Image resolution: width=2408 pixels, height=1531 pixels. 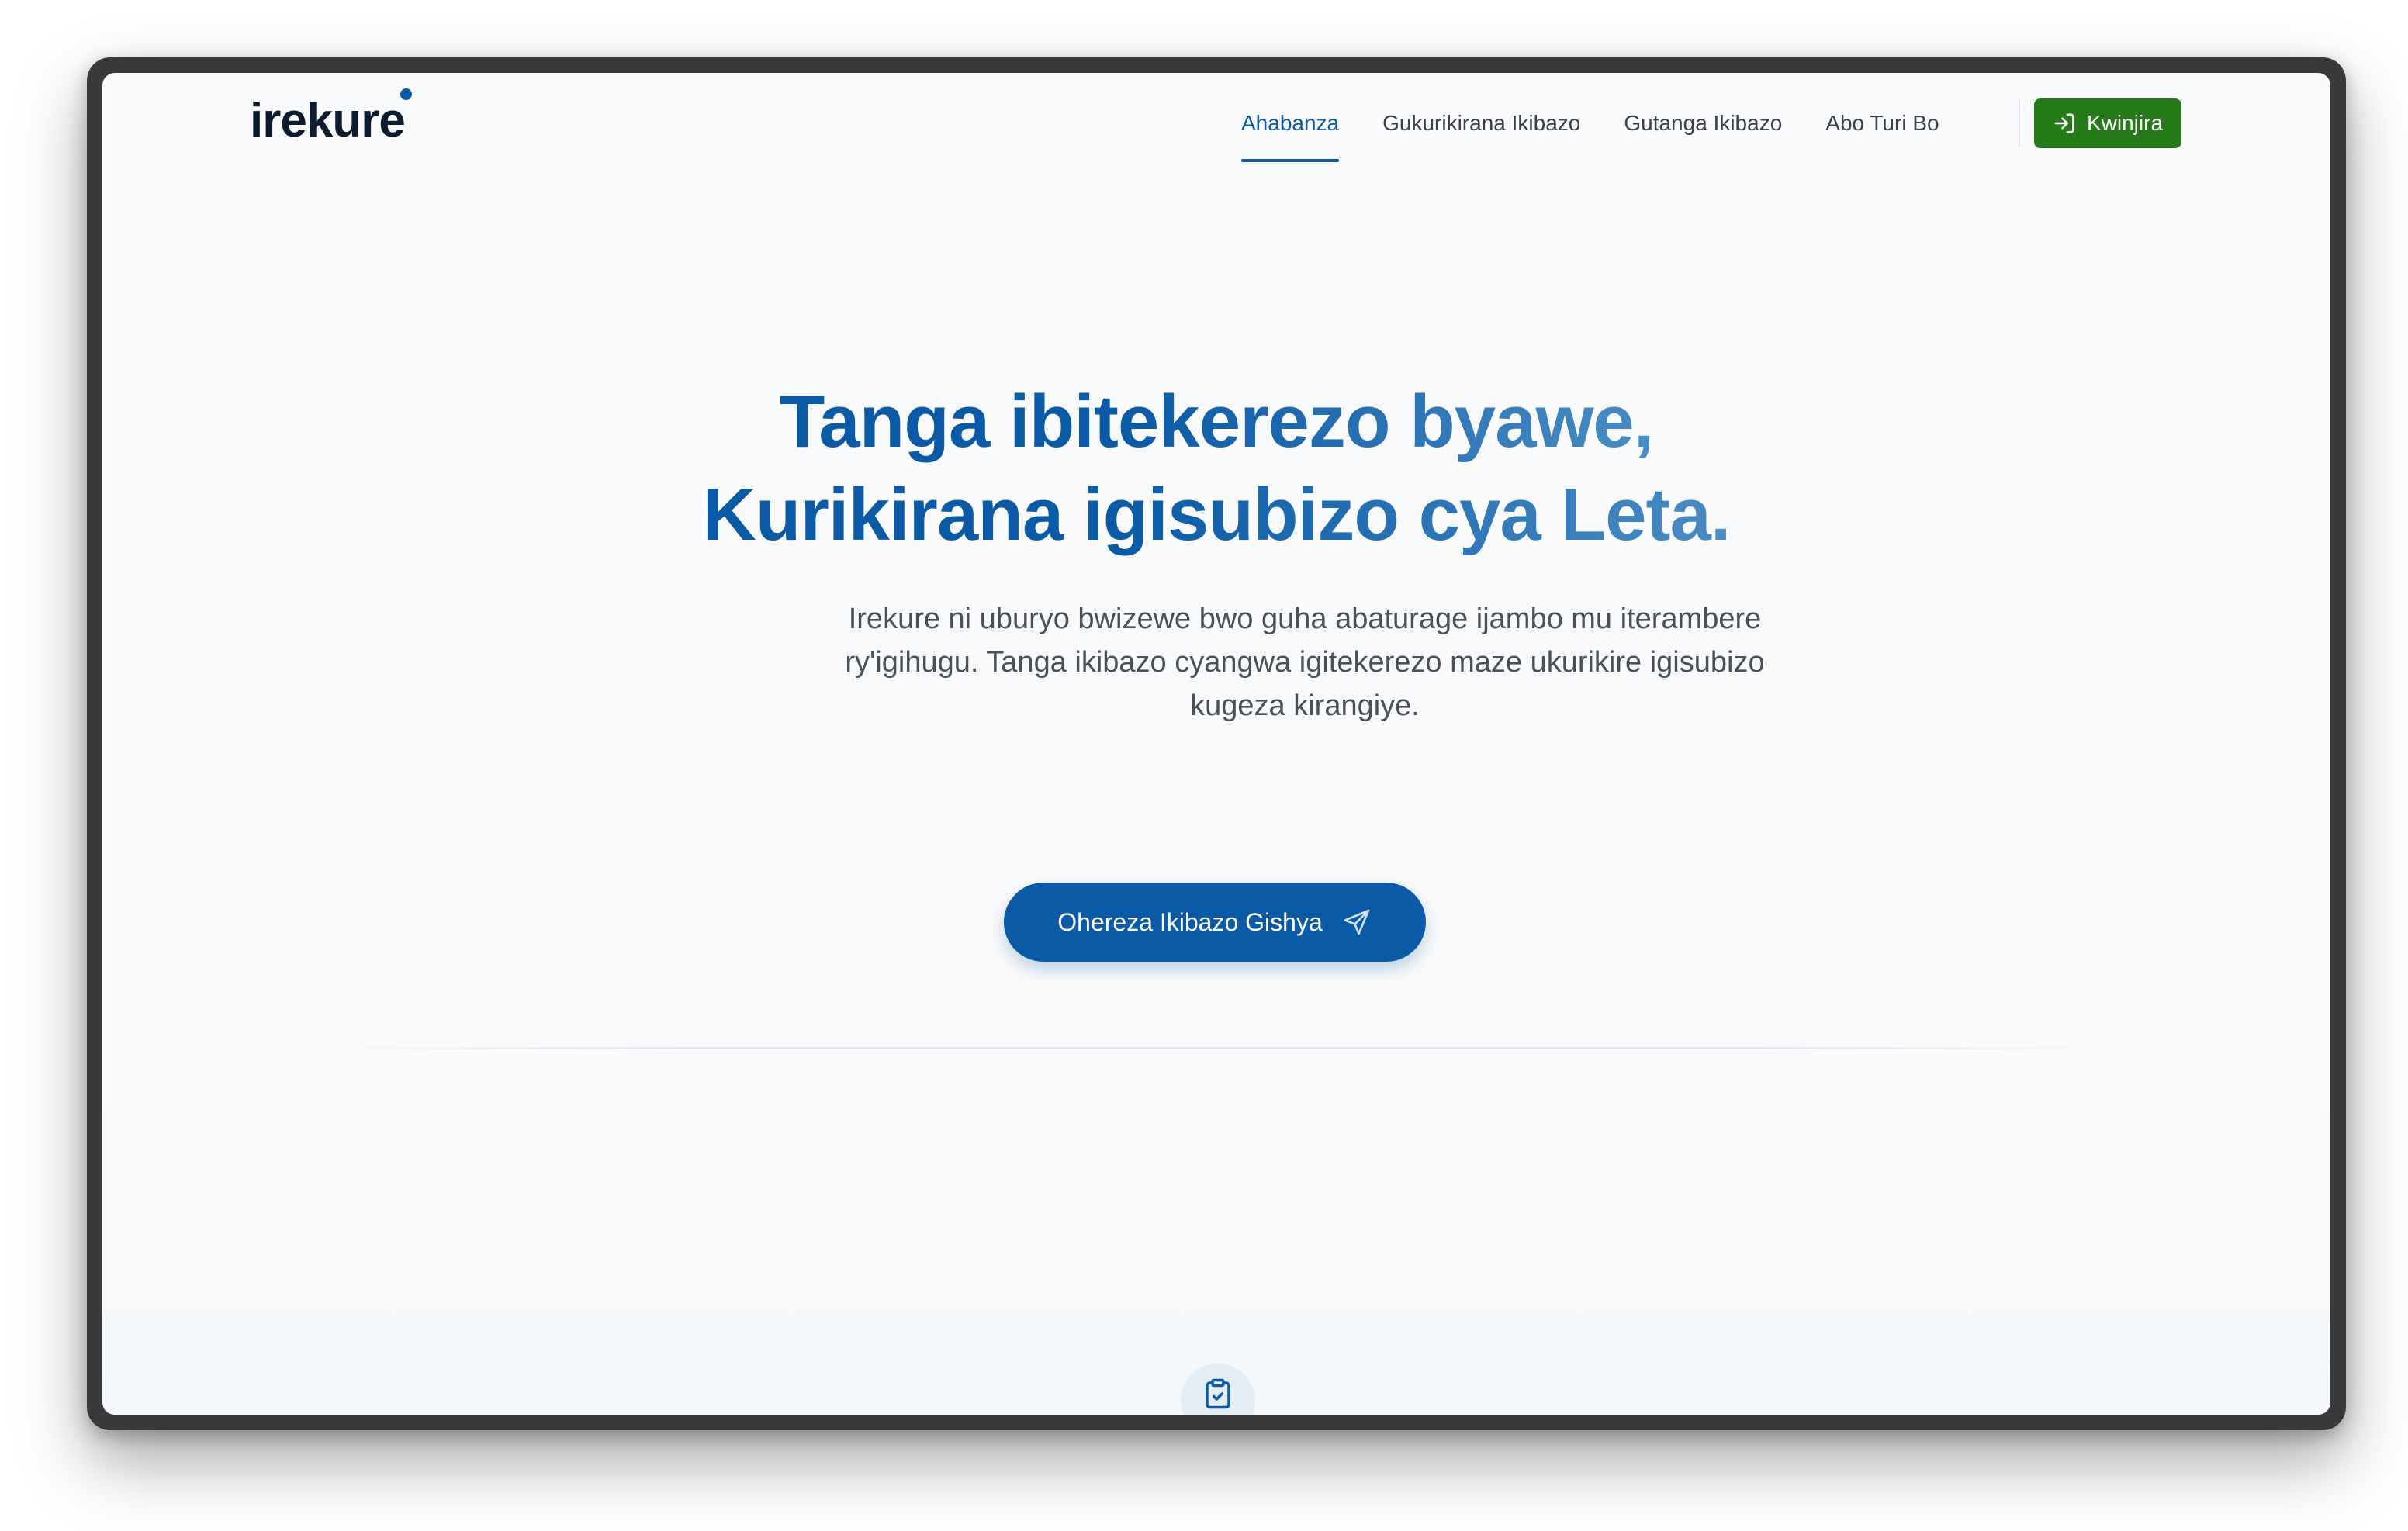 What do you see at coordinates (1703, 123) in the screenshot?
I see `nav-link-gutanga-ikibazo: Gutanga Ikibazo` at bounding box center [1703, 123].